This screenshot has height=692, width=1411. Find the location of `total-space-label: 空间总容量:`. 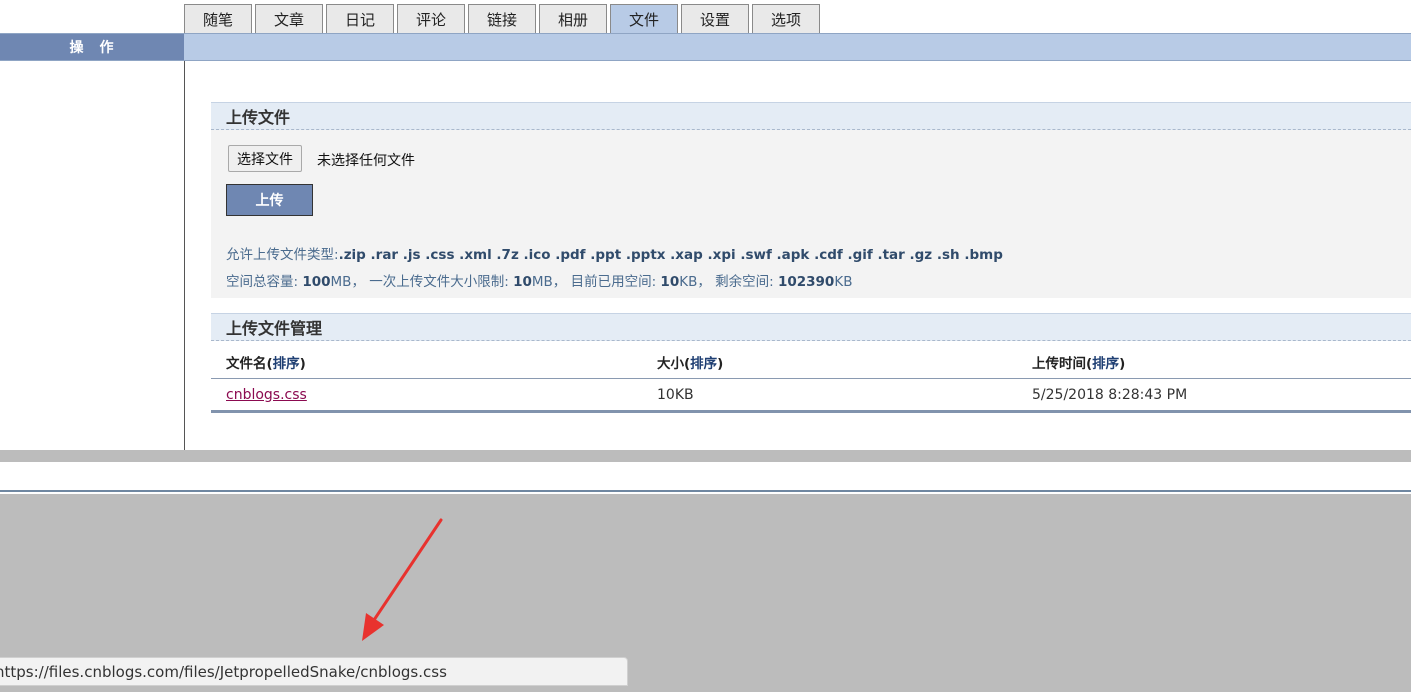

total-space-label: 空间总容量: is located at coordinates (264, 282).